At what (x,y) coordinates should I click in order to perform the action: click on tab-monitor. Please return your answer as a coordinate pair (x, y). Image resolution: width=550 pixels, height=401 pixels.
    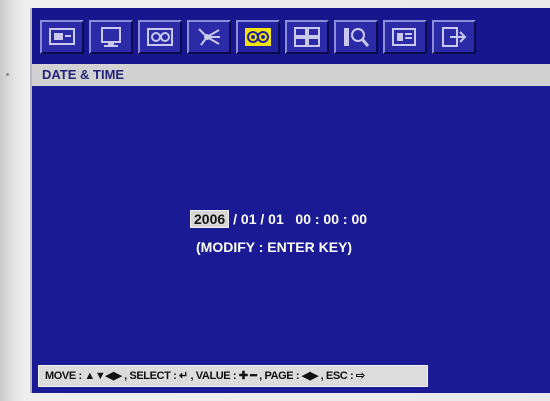
    Looking at the image, I should click on (62, 37).